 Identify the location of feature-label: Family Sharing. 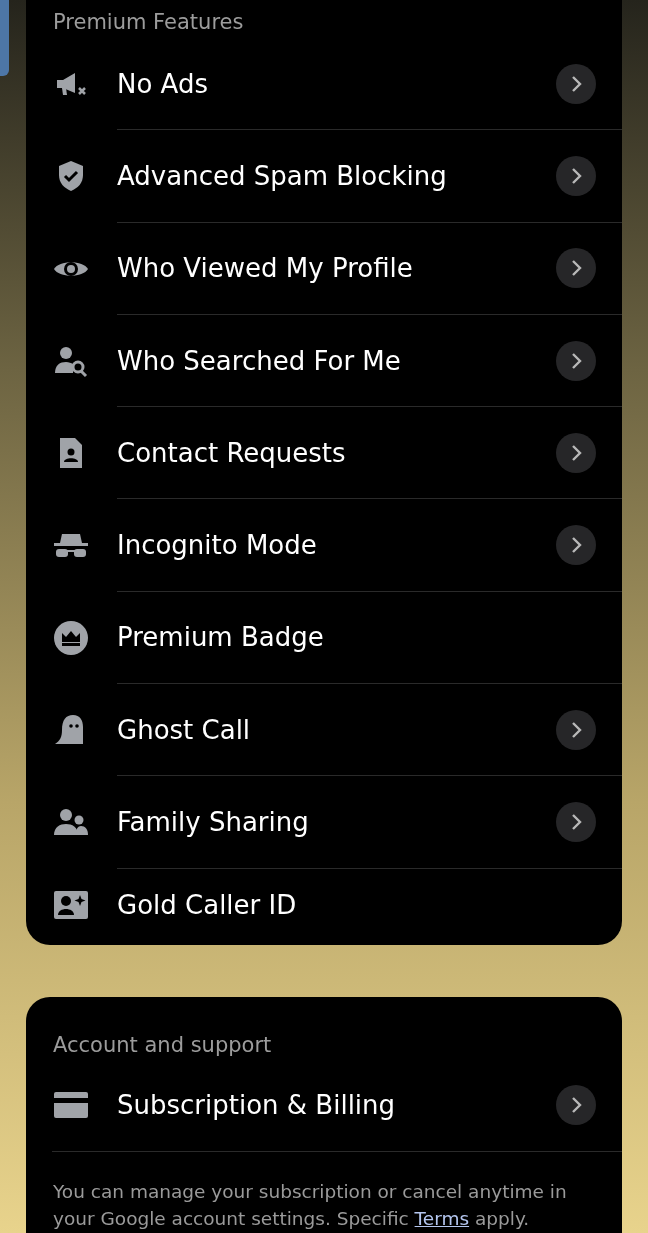
(213, 822).